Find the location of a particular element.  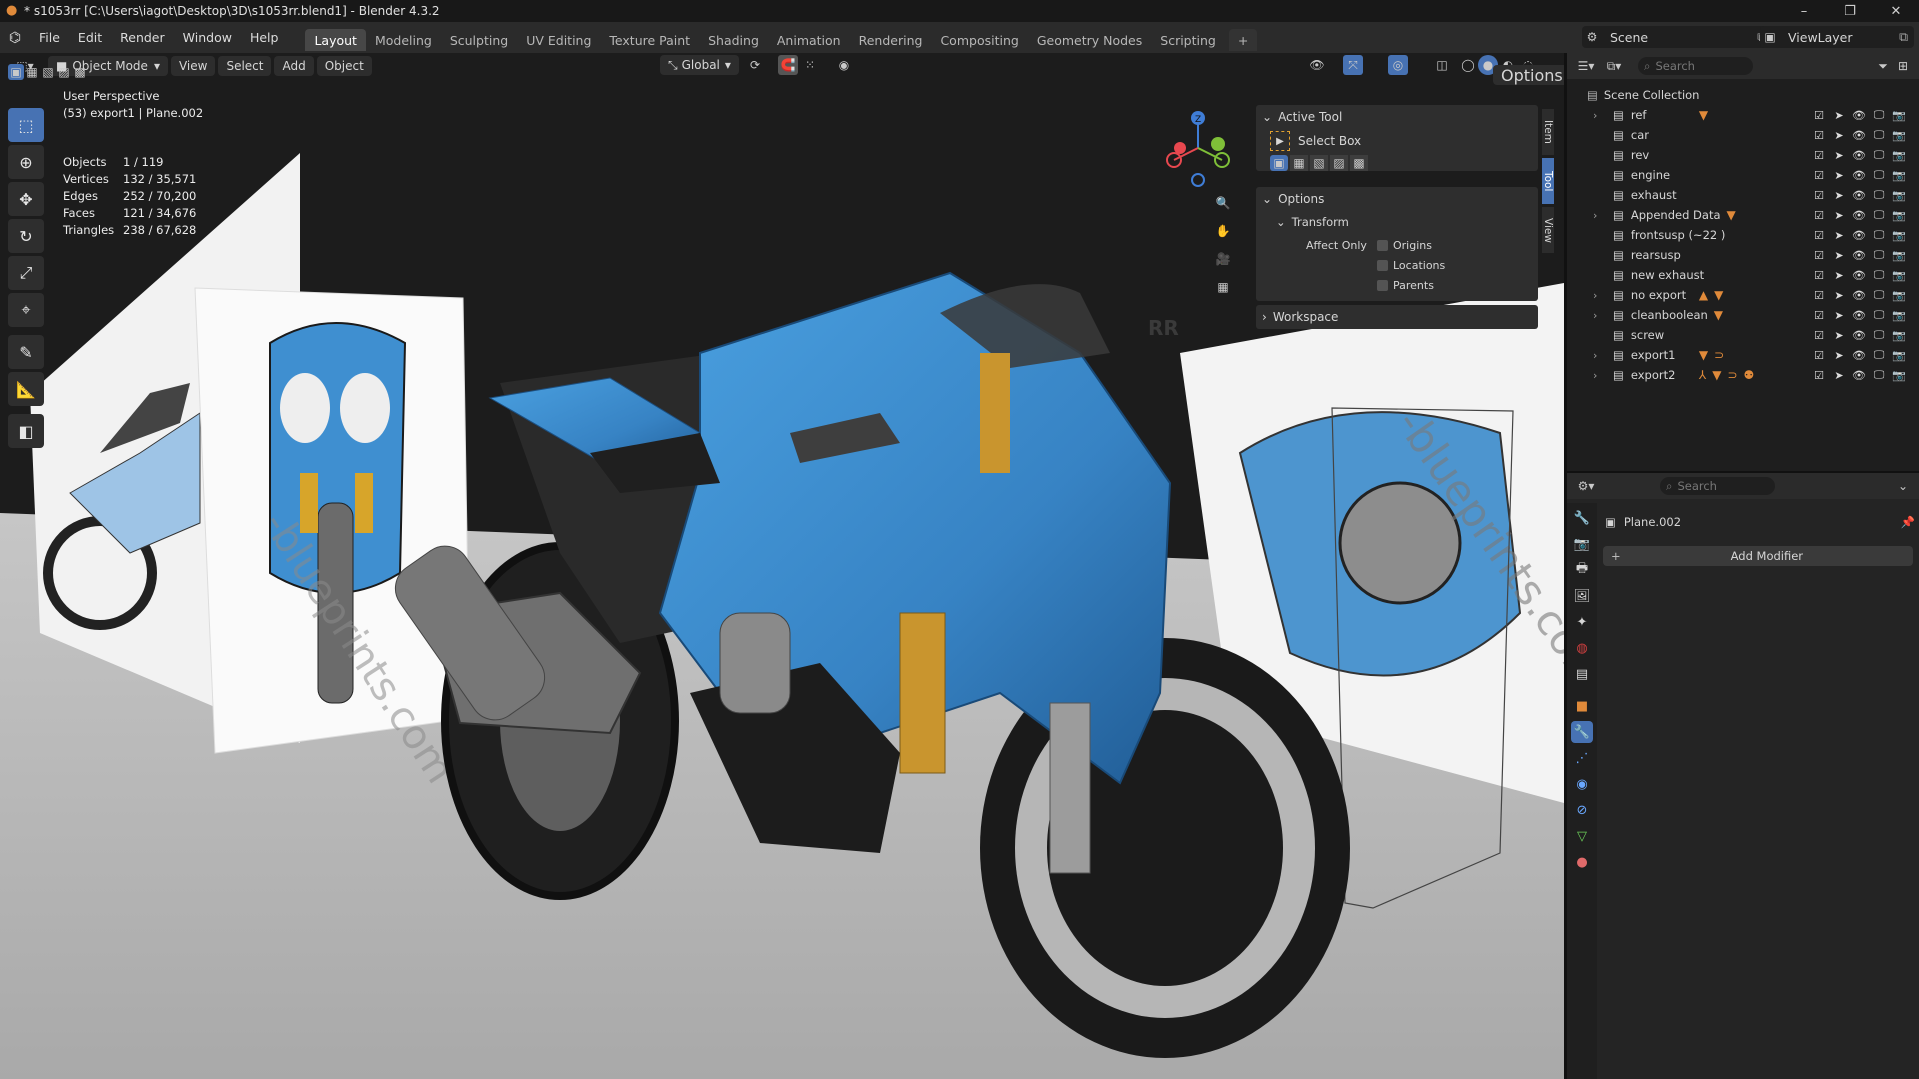

select-extend-icon: ▦ is located at coordinates (32, 72).